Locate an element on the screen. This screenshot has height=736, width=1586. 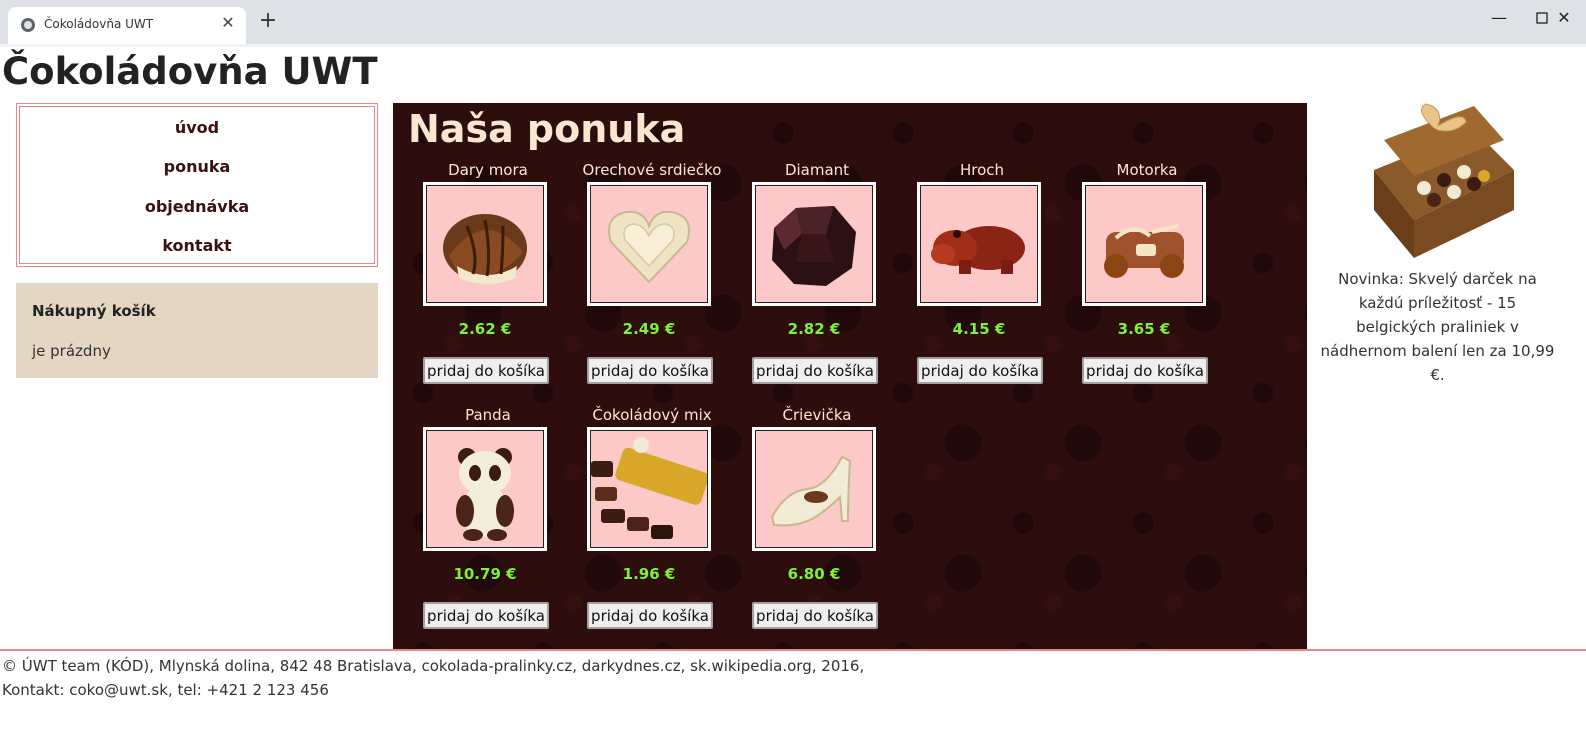
shoe-chocolate-icon is located at coordinates (814, 489).